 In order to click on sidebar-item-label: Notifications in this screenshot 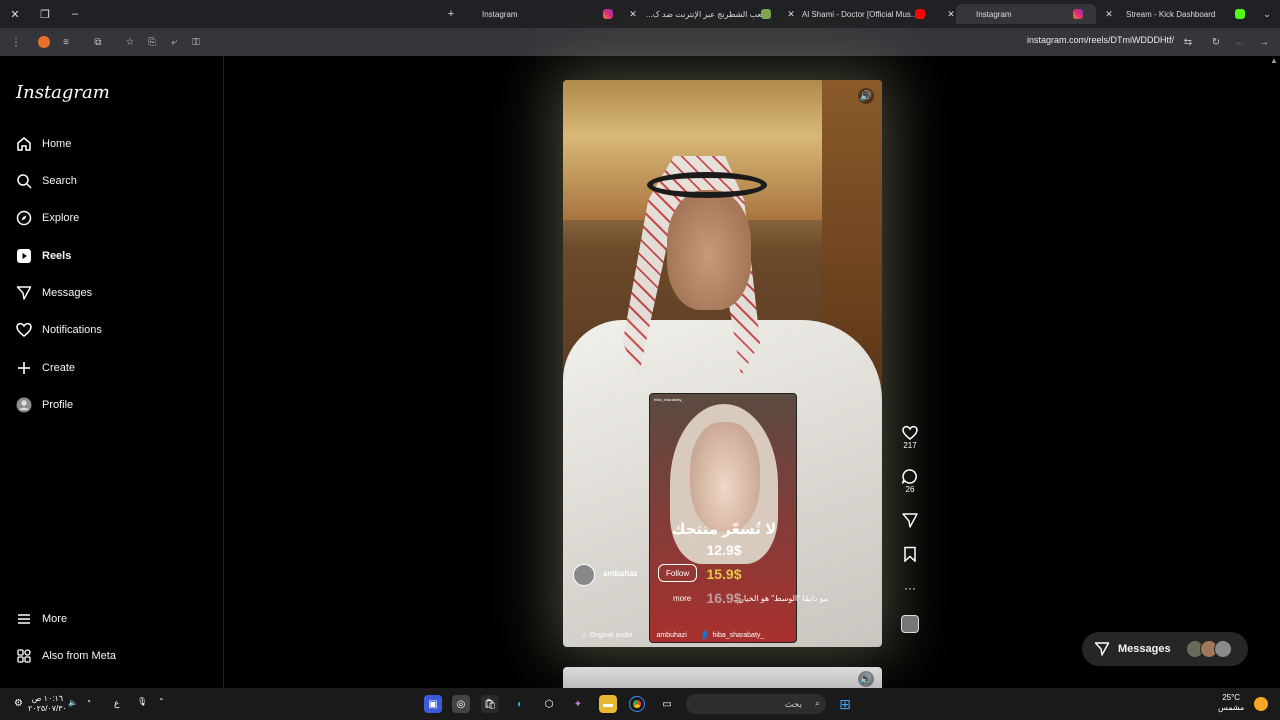, I will do `click(72, 330)`.